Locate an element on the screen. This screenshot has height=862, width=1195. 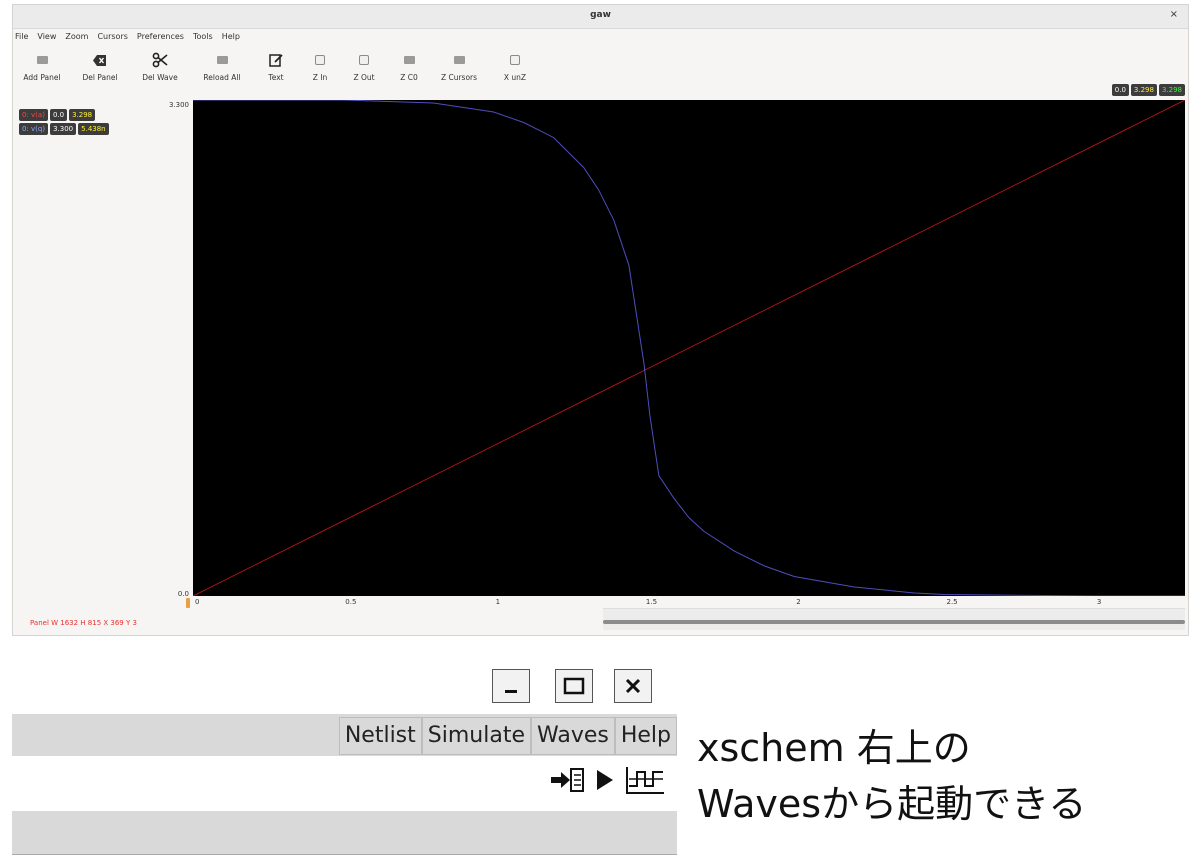
cursor-values: 0.0 3.298 3.298 is located at coordinates (1148, 90).